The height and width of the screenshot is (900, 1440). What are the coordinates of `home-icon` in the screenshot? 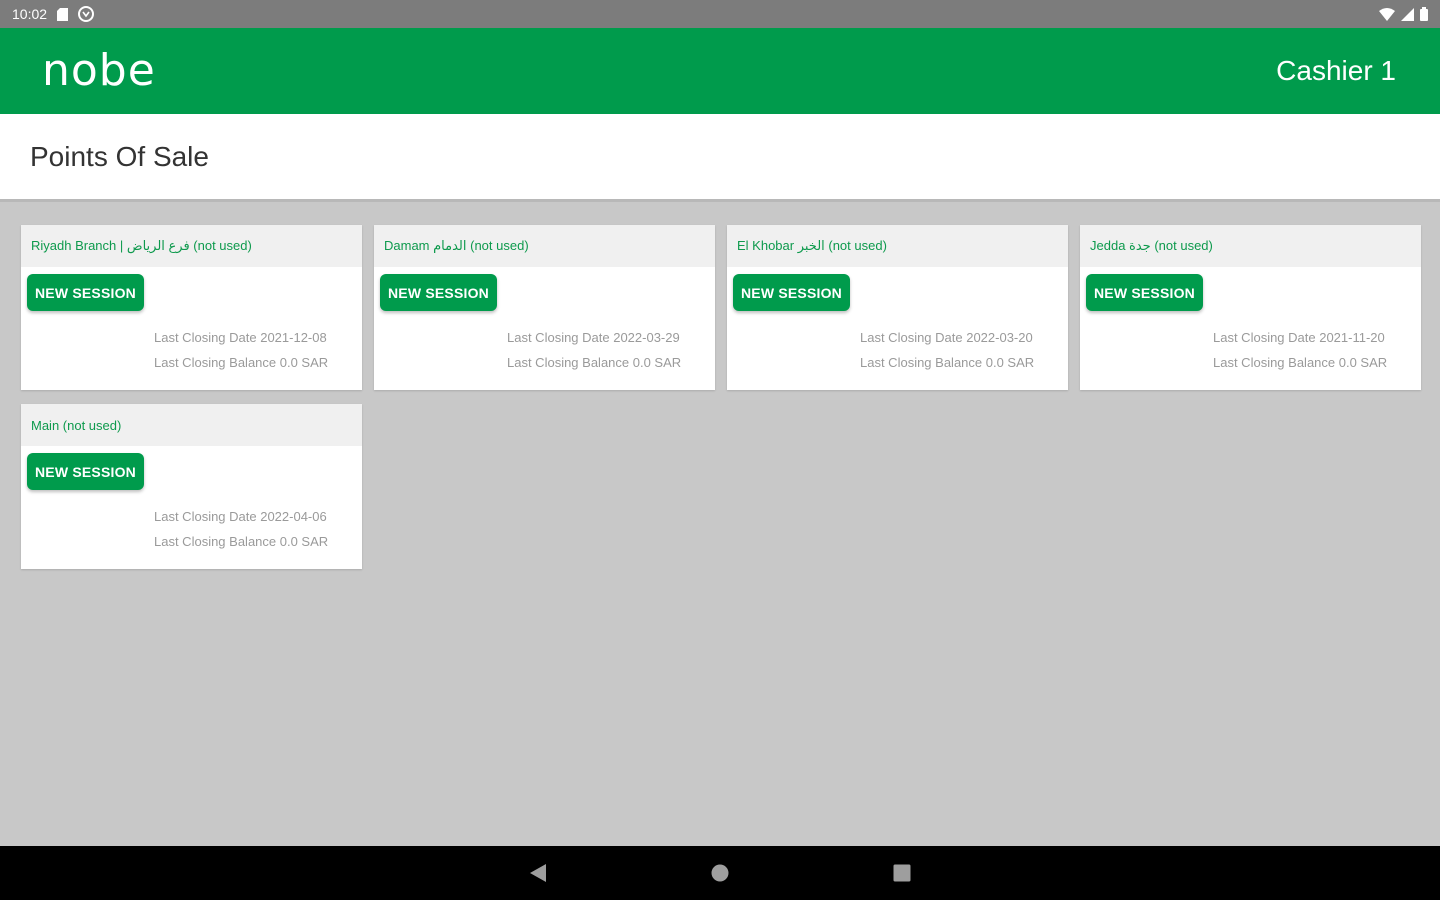 It's located at (720, 873).